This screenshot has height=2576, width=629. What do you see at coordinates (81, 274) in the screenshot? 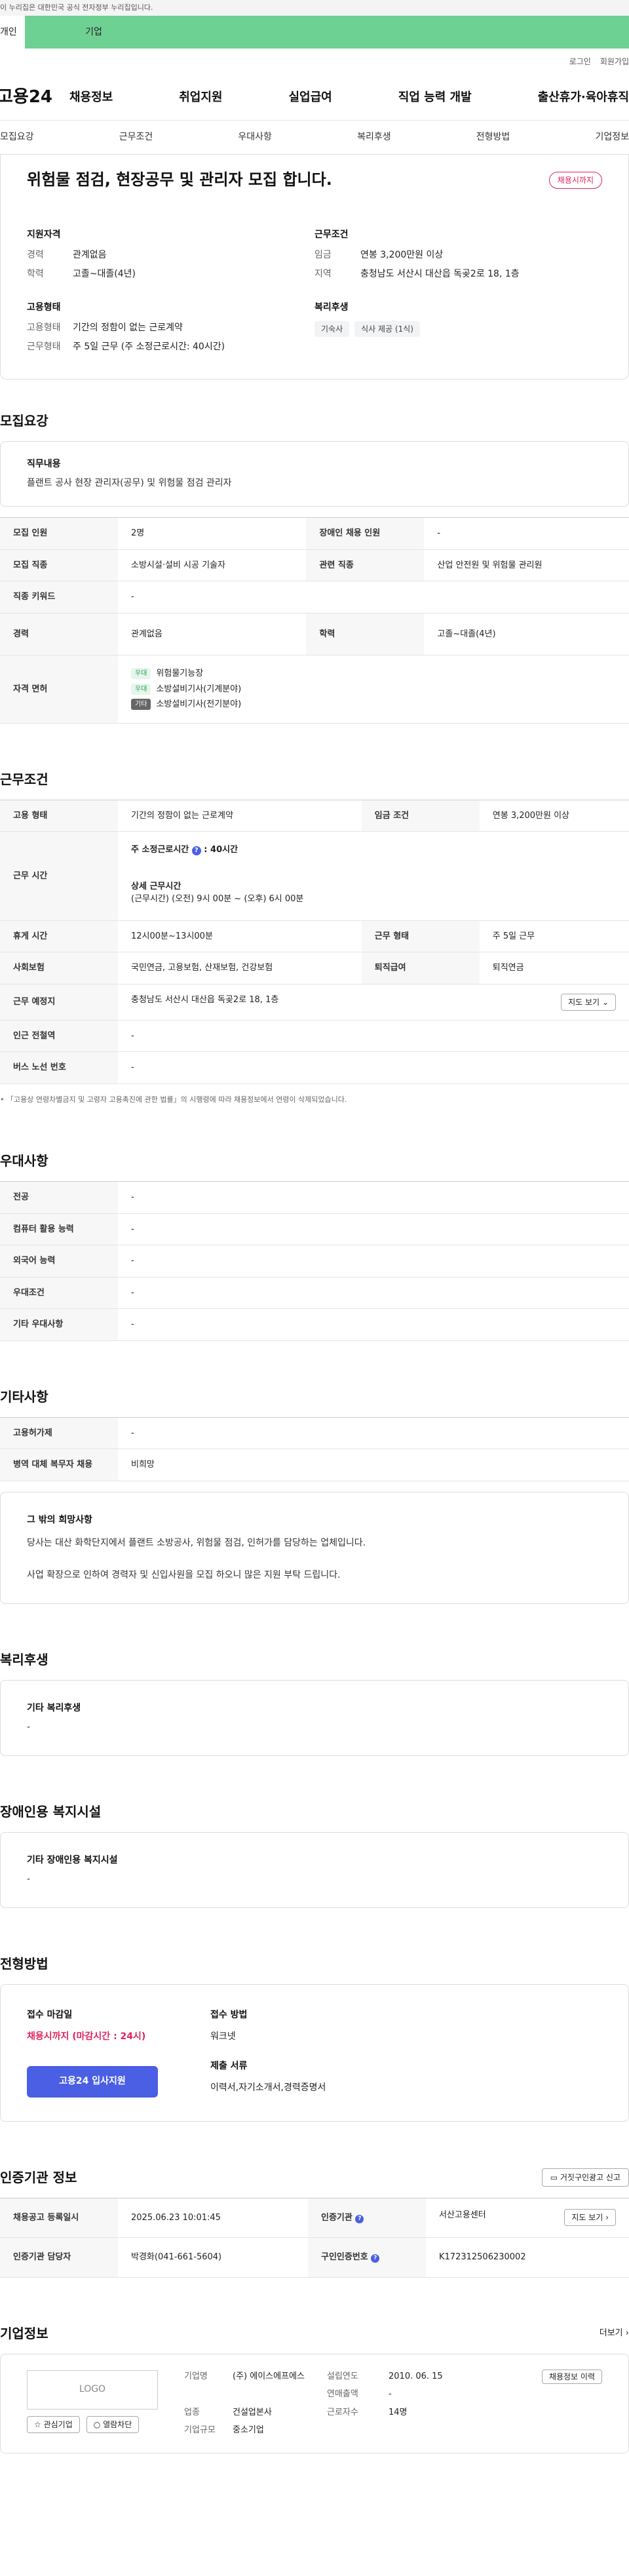
I see `summary-row: 학력 고졸~대졸(4년)` at bounding box center [81, 274].